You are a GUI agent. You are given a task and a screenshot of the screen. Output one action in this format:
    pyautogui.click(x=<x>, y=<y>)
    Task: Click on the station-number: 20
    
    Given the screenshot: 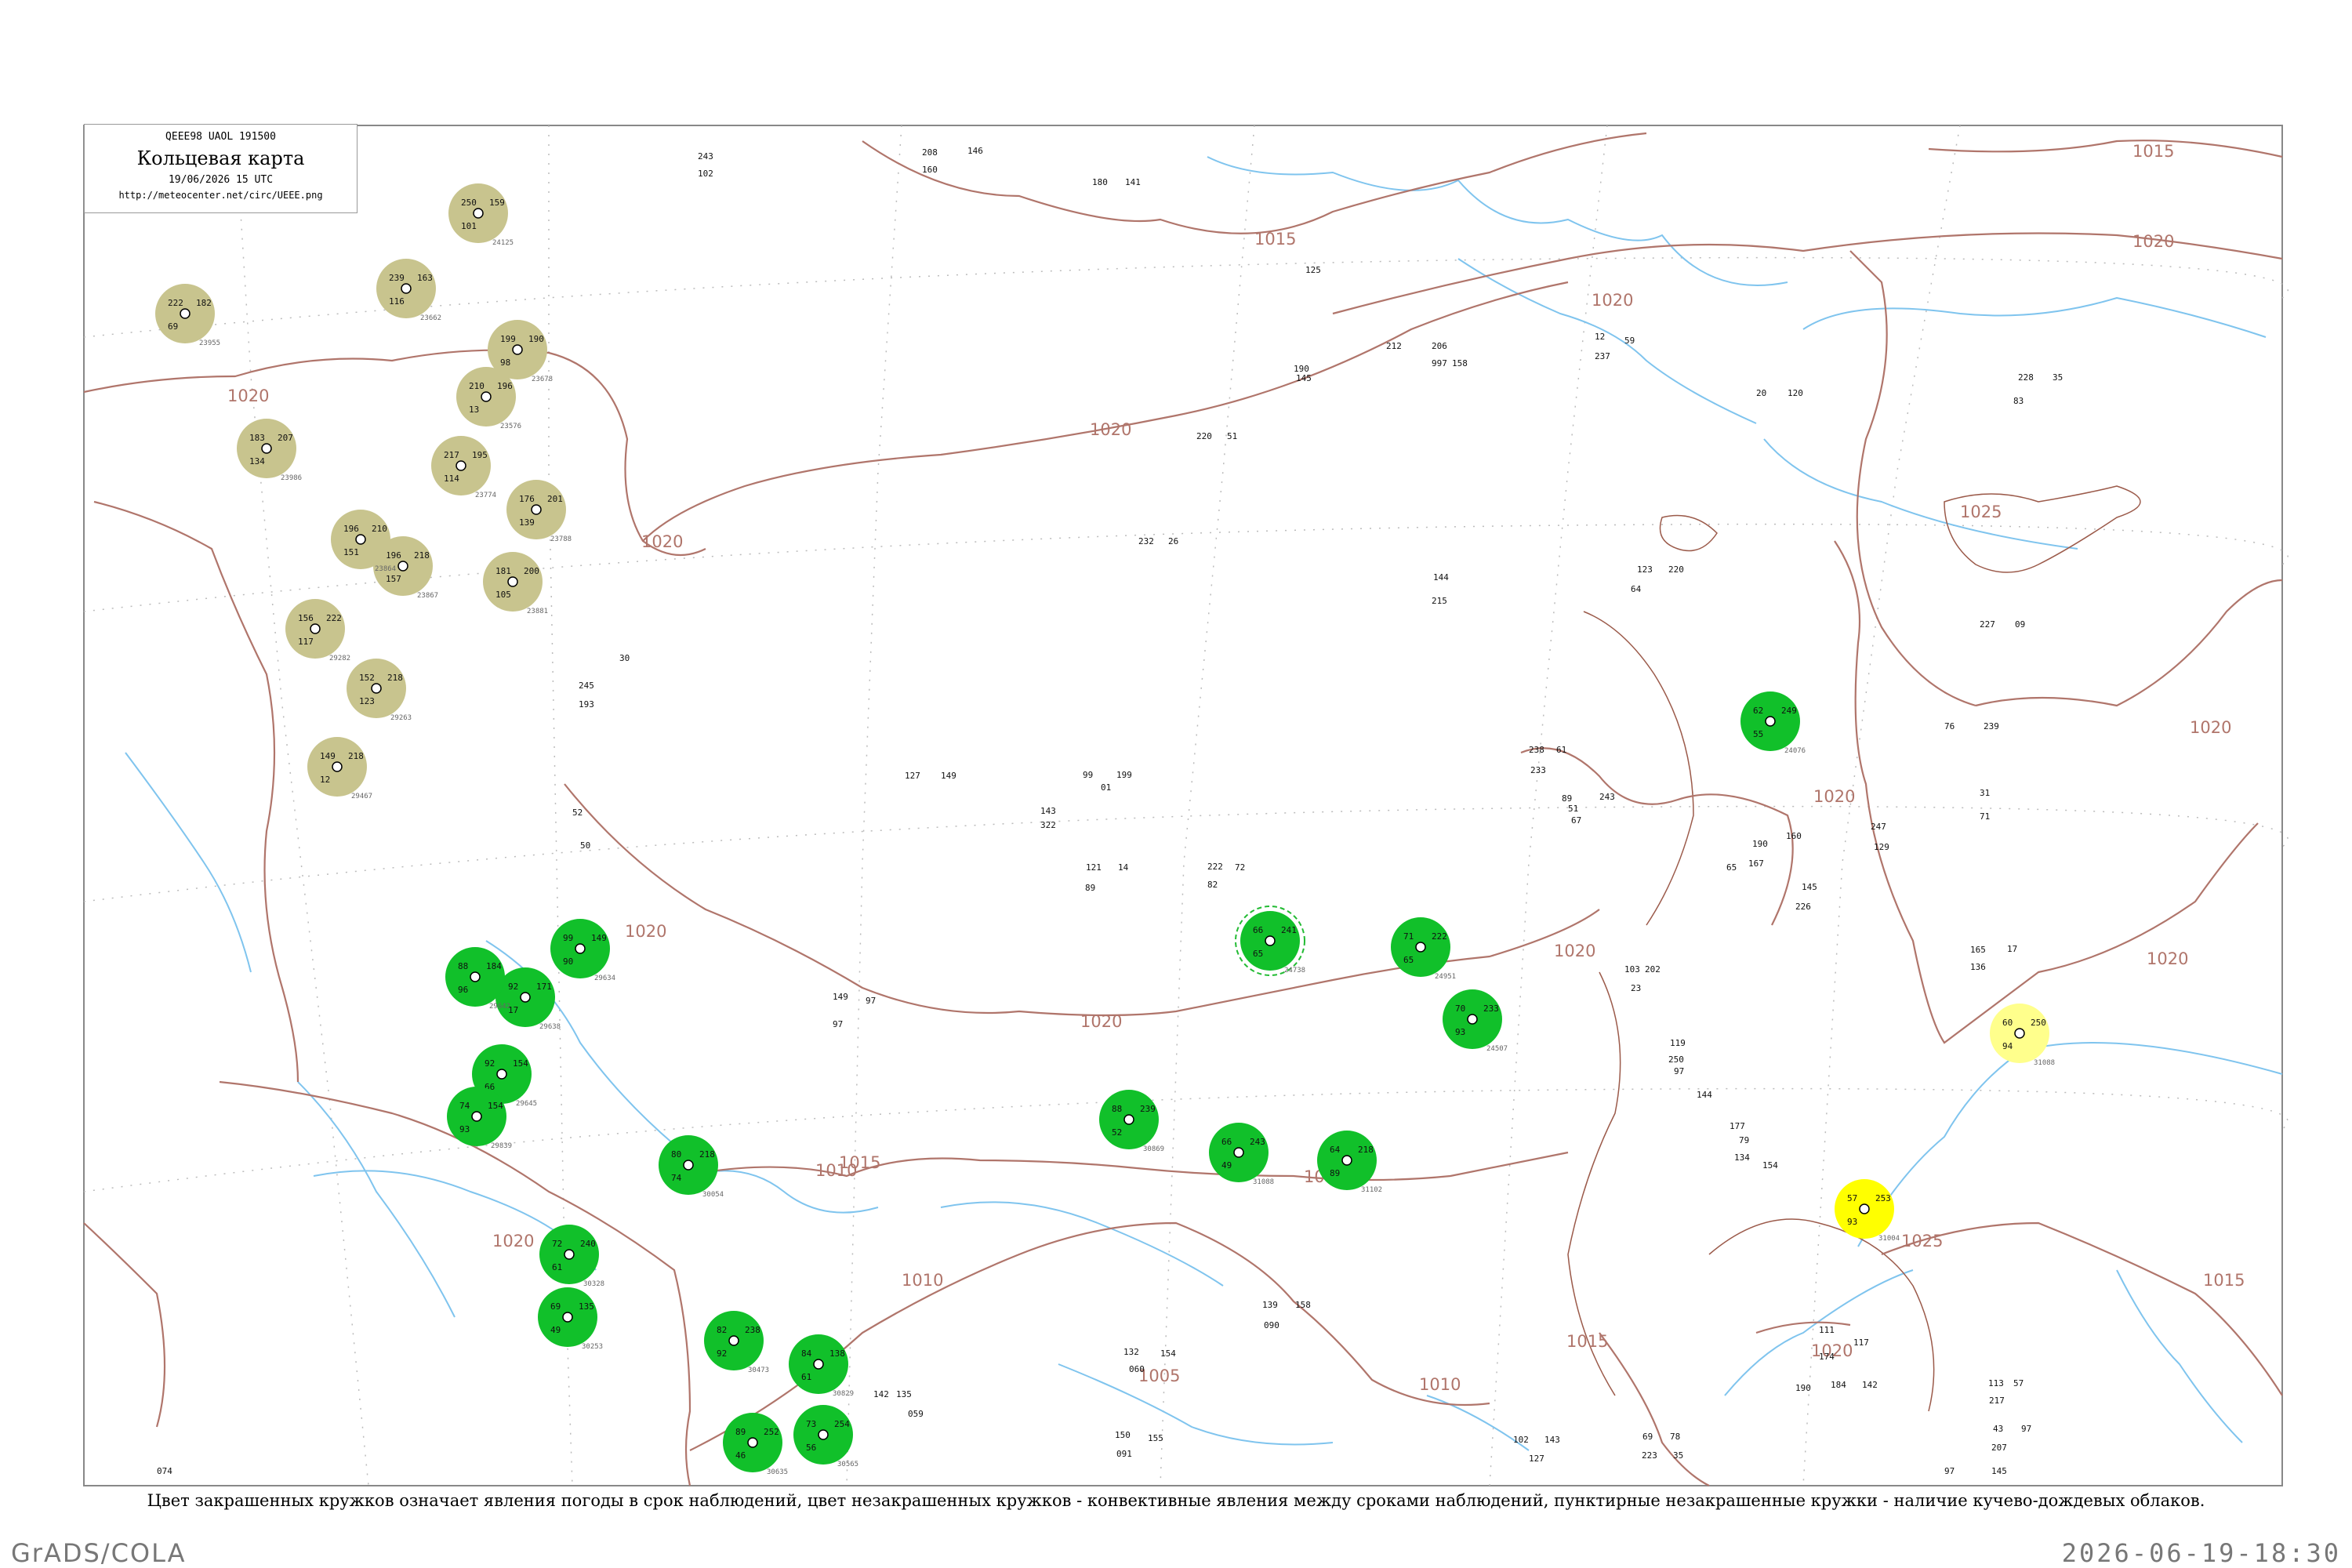 What is the action you would take?
    pyautogui.click(x=1761, y=393)
    